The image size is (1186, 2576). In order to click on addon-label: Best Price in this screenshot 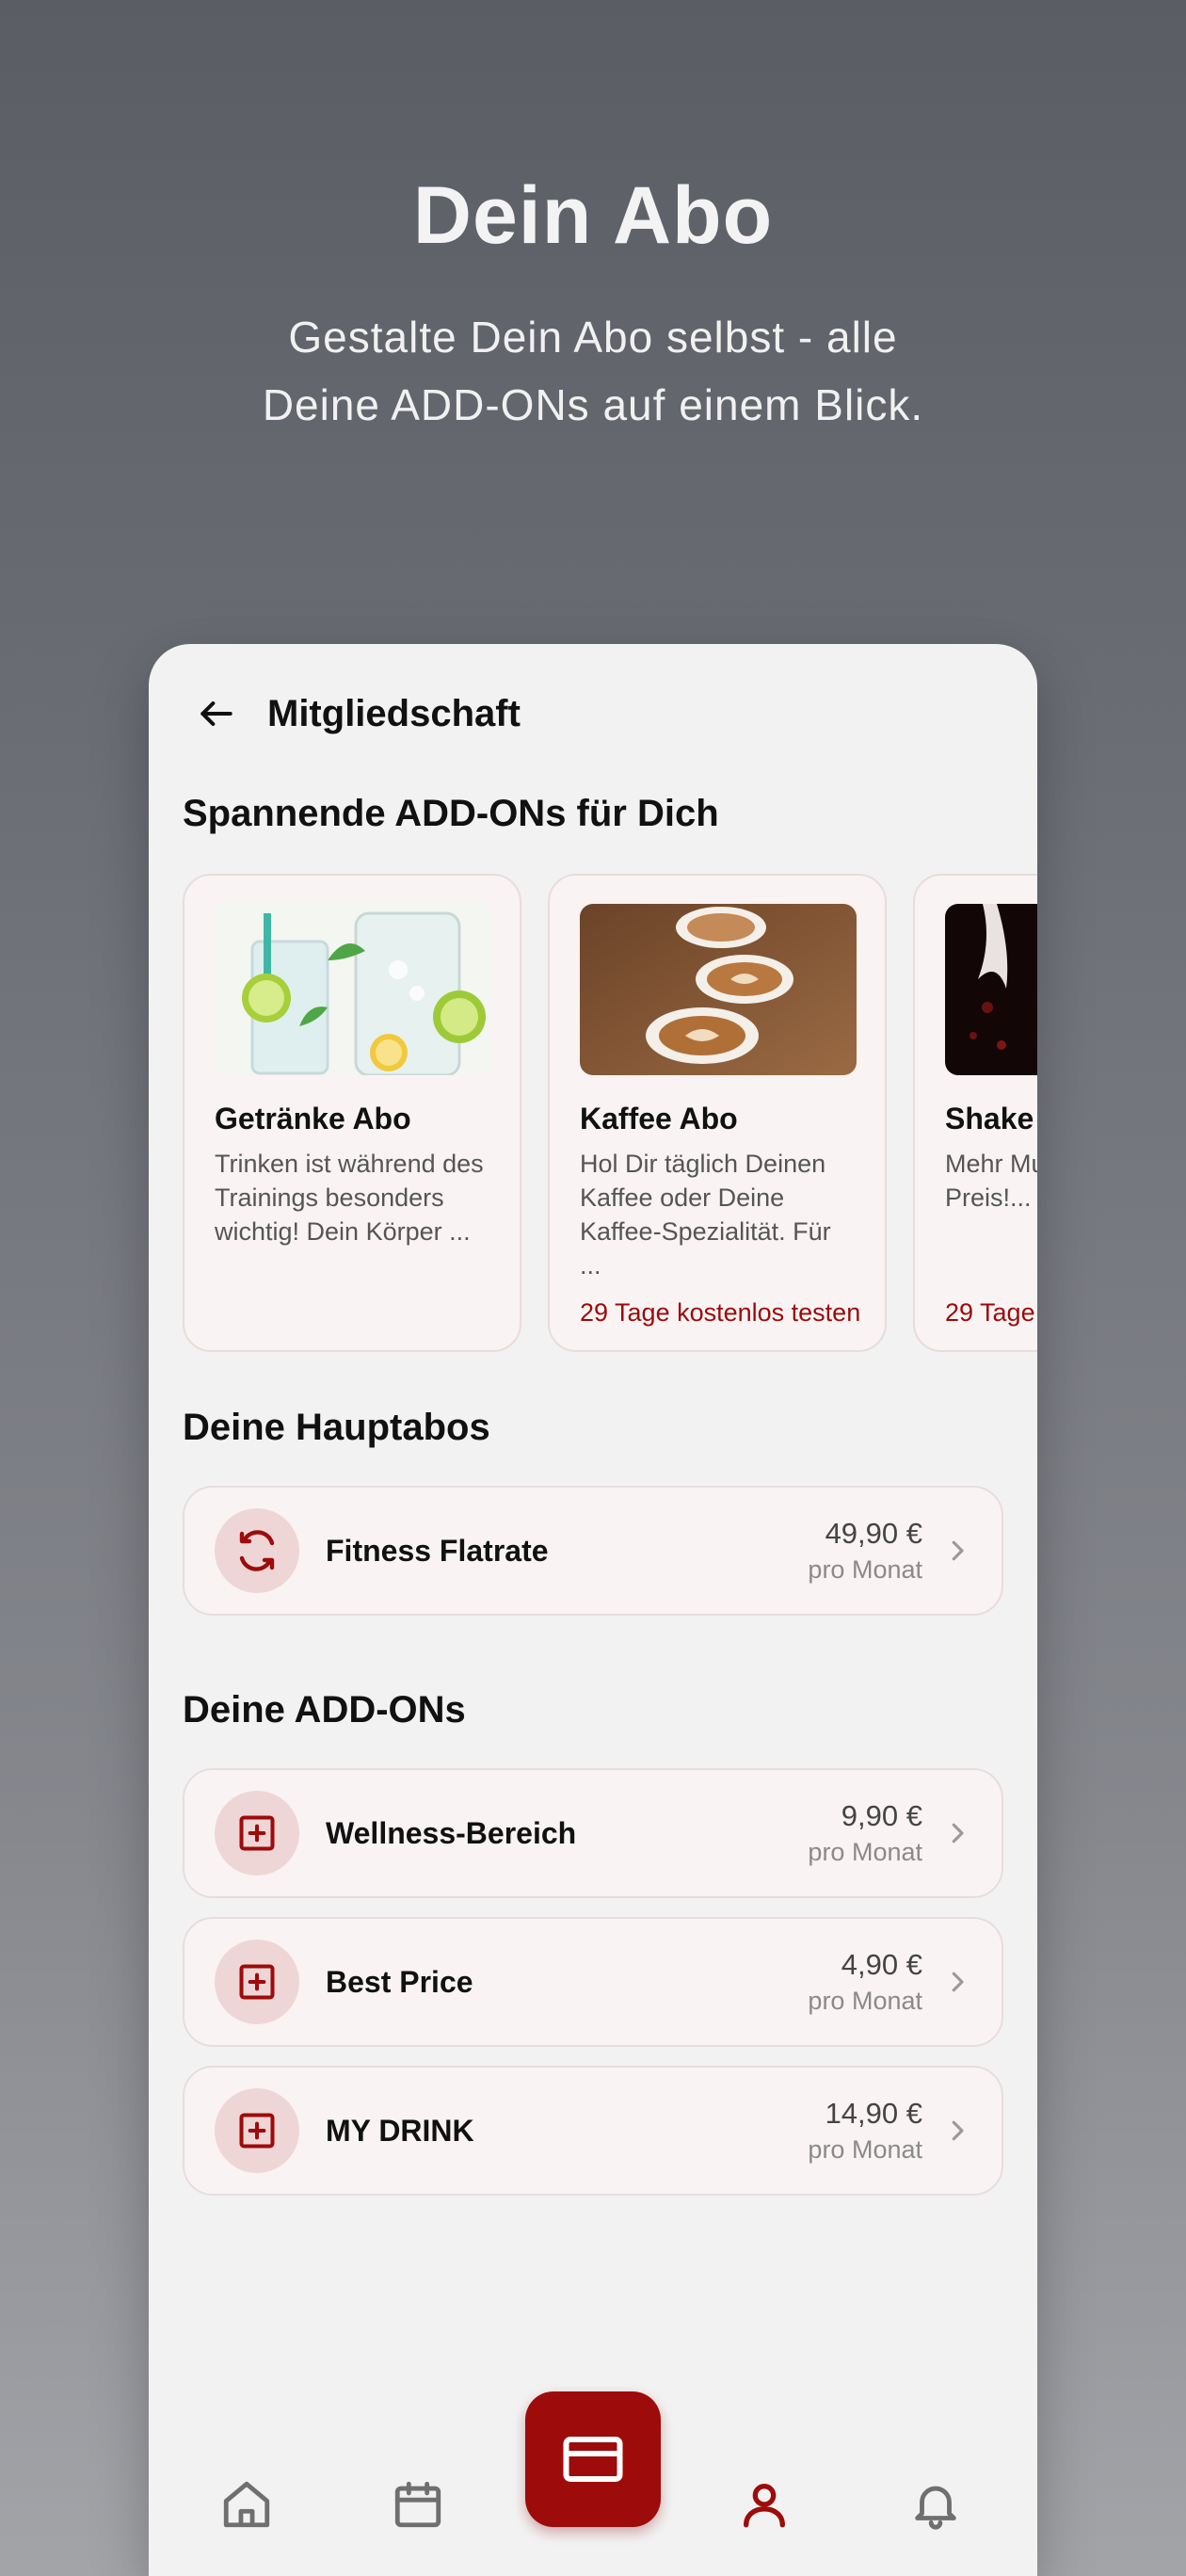, I will do `click(399, 1981)`.